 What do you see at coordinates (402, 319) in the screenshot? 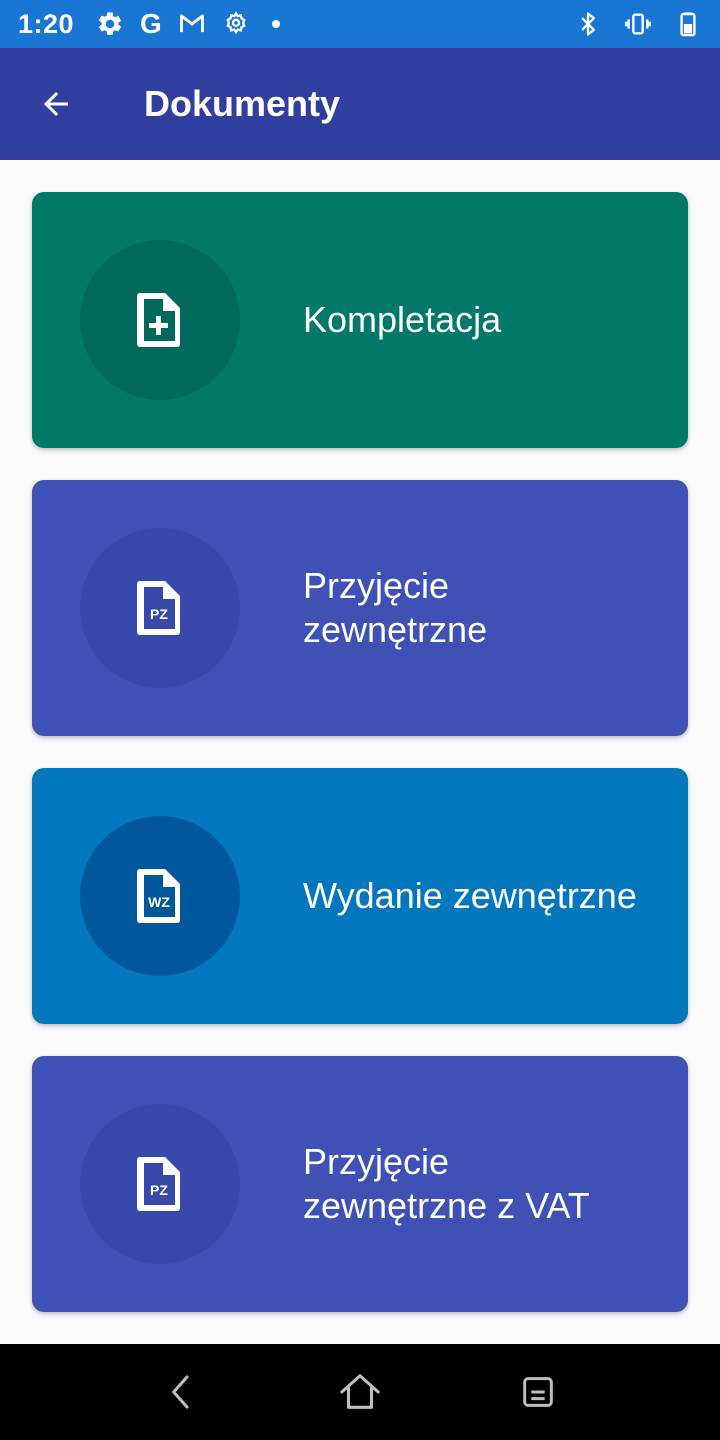
I see `card-label: Kompletacja` at bounding box center [402, 319].